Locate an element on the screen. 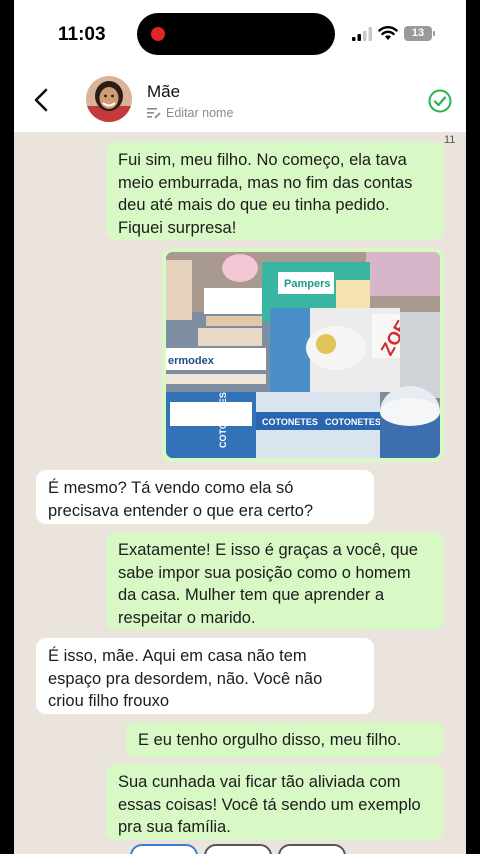  photo-brand-ermodex: ermodex is located at coordinates (191, 361).